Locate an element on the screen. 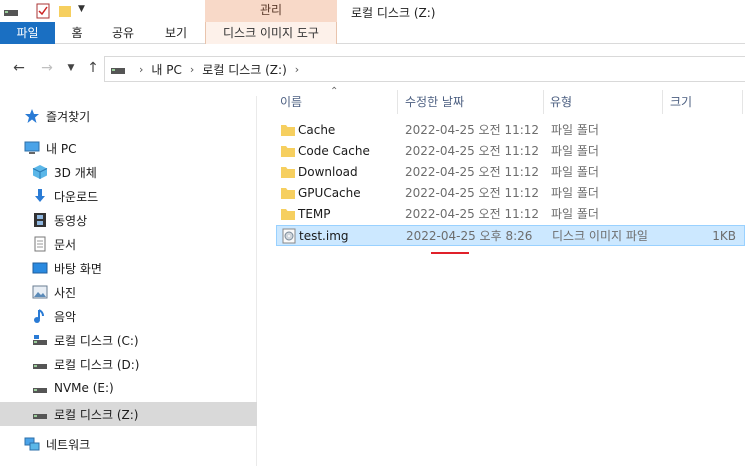 The width and height of the screenshot is (745, 466). tab-disk-image-tools: 디스크 이미지 도구 is located at coordinates (271, 33).